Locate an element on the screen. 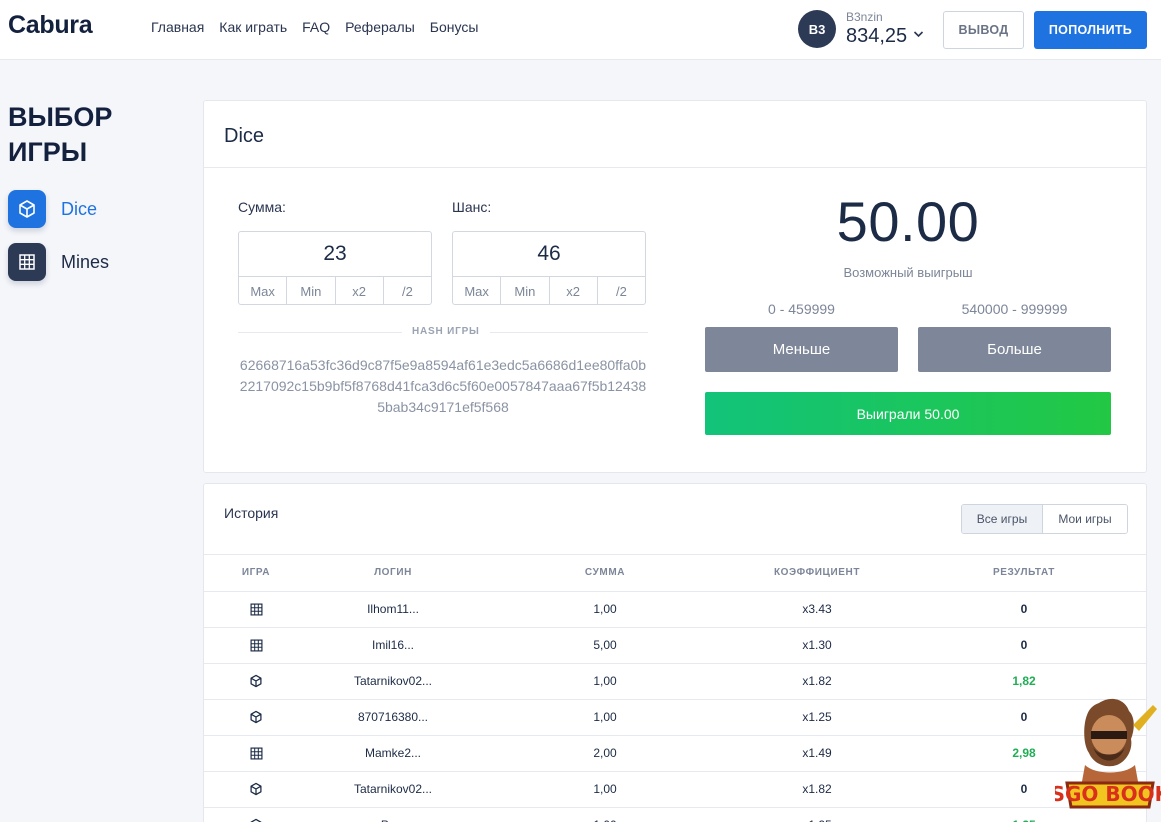  history-tabs: Все игры Мои игры is located at coordinates (1044, 519).